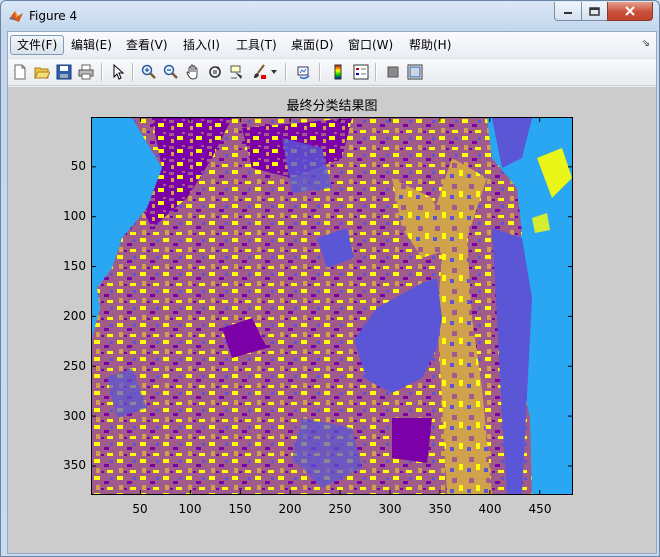 The height and width of the screenshot is (557, 660). What do you see at coordinates (20, 72) in the screenshot?
I see `new-figure-icon` at bounding box center [20, 72].